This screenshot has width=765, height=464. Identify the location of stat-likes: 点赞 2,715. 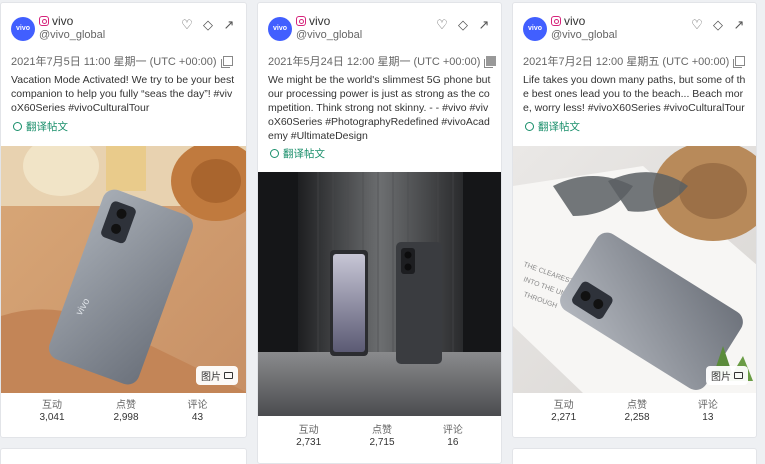
(382, 437).